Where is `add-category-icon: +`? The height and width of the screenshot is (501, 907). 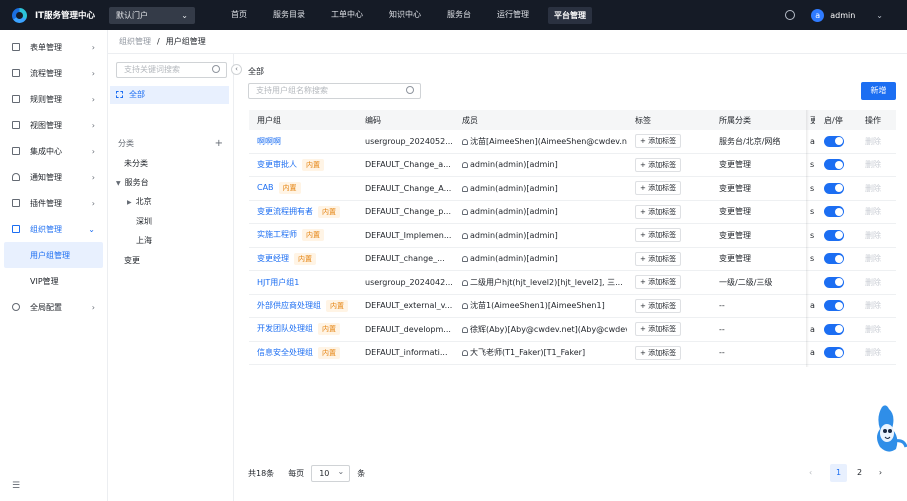
add-category-icon: + is located at coordinates (219, 143).